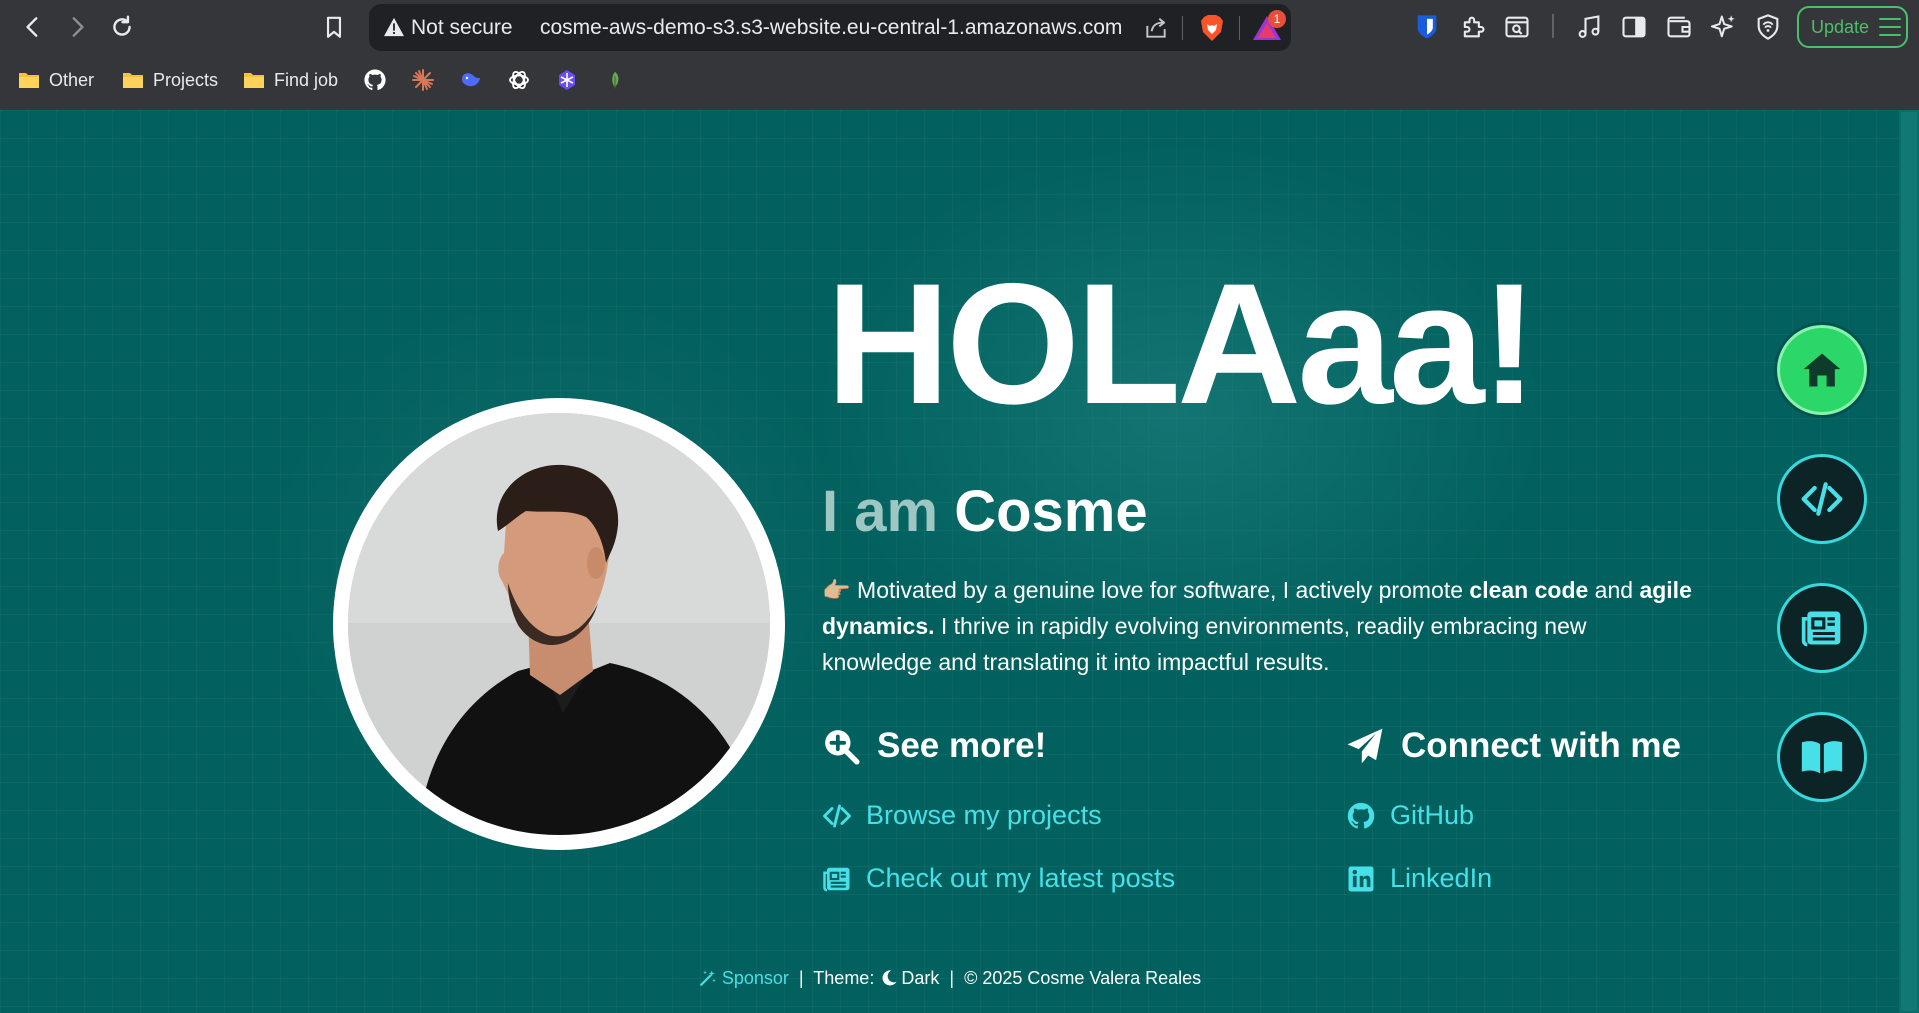  Describe the element at coordinates (1909, 561) in the screenshot. I see `scrollbar-thumb` at that location.